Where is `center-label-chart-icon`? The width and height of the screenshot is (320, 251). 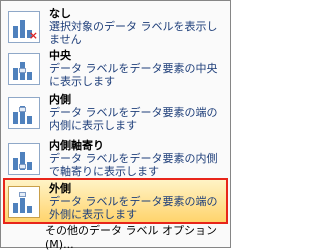 center-label-chart-icon is located at coordinates (24, 69).